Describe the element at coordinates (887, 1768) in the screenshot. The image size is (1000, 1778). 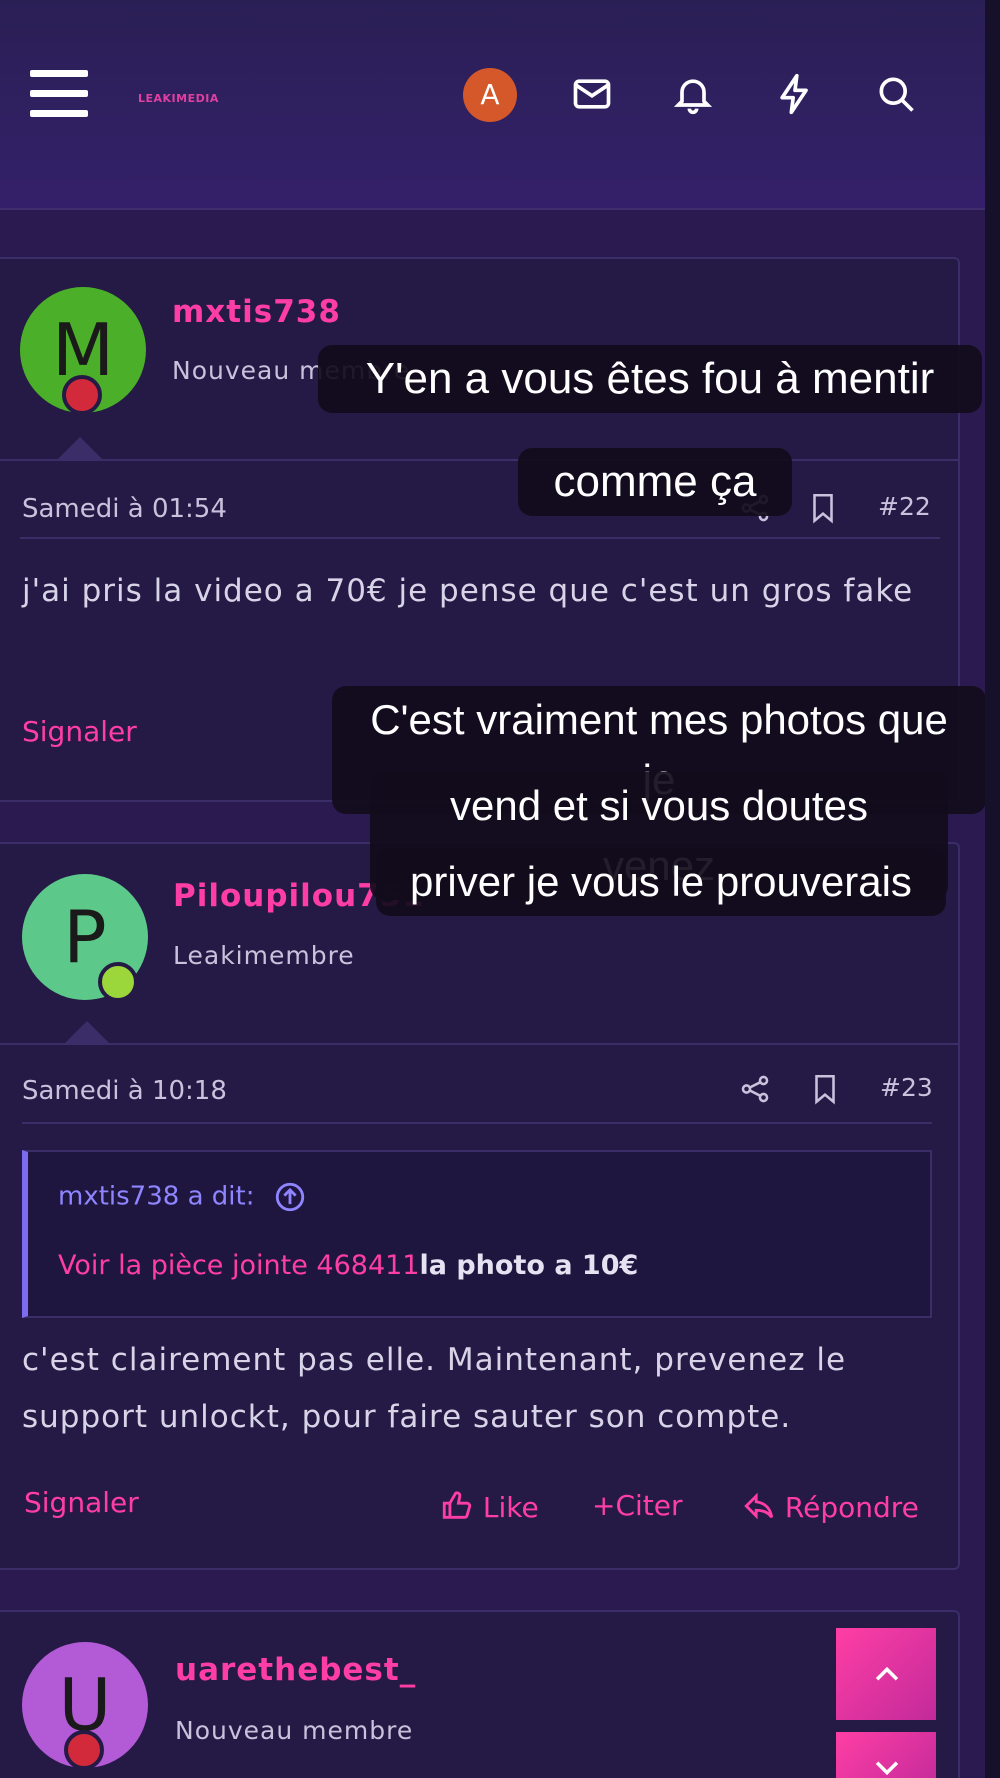
I see `chevron-down-icon` at that location.